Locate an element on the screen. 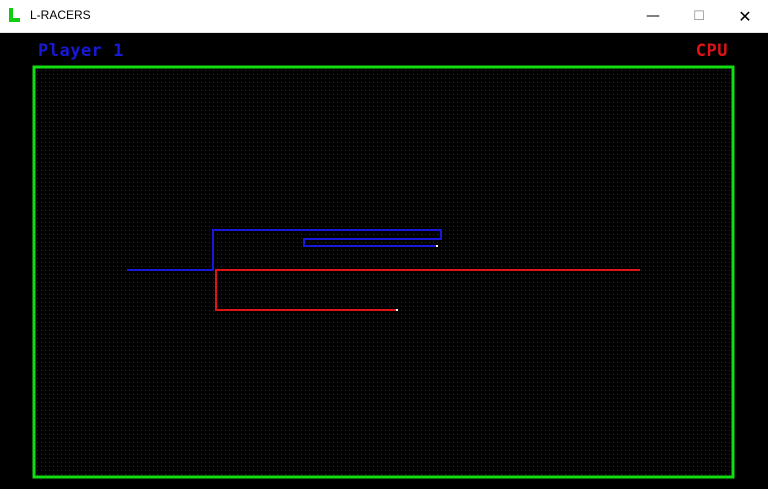 This screenshot has height=489, width=768. minimize-icon: — is located at coordinates (653, 16).